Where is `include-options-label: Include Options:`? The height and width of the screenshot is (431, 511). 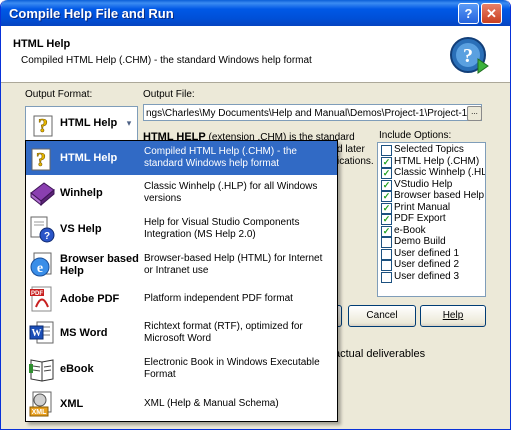 include-options-label: Include Options: is located at coordinates (415, 135).